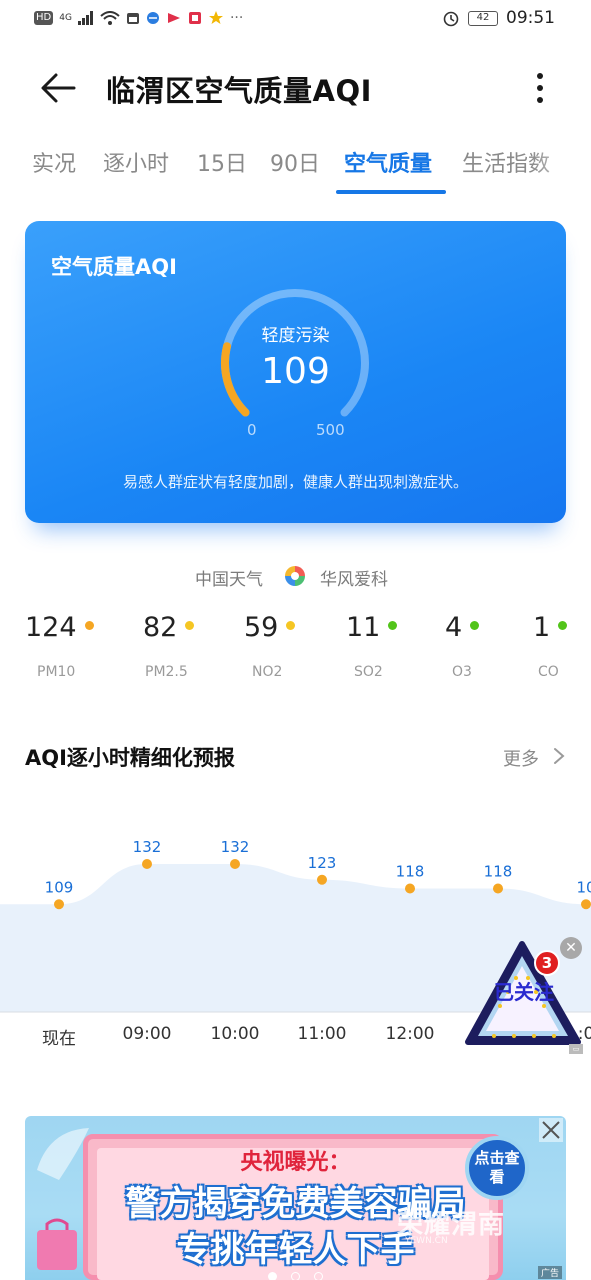 The height and width of the screenshot is (1280, 591). What do you see at coordinates (530, 18) in the screenshot?
I see `clock: 09:51` at bounding box center [530, 18].